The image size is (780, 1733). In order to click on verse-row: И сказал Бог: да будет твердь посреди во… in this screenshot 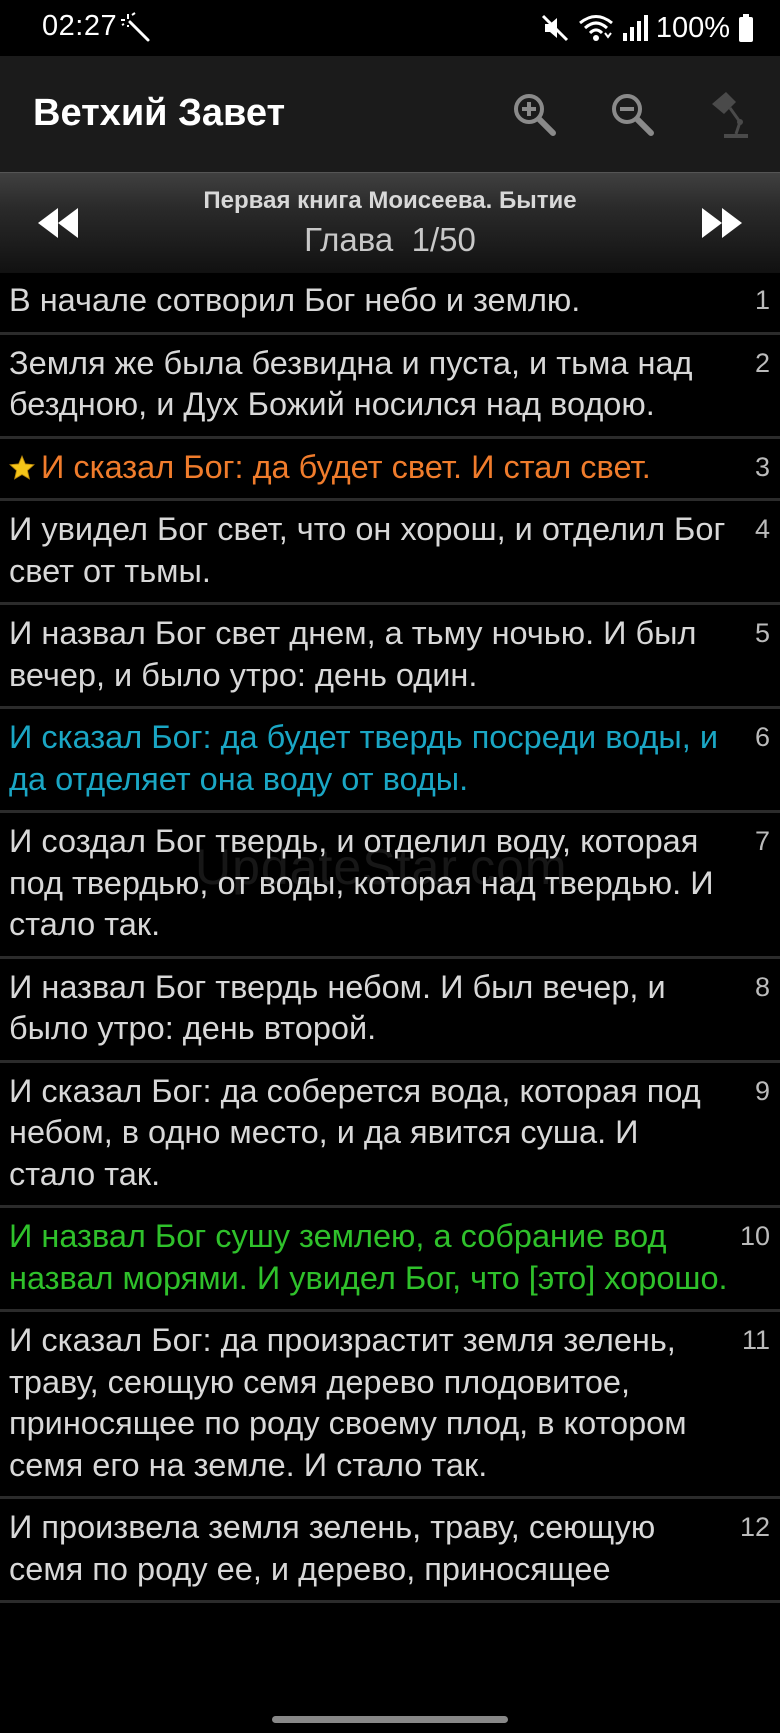, I will do `click(390, 761)`.